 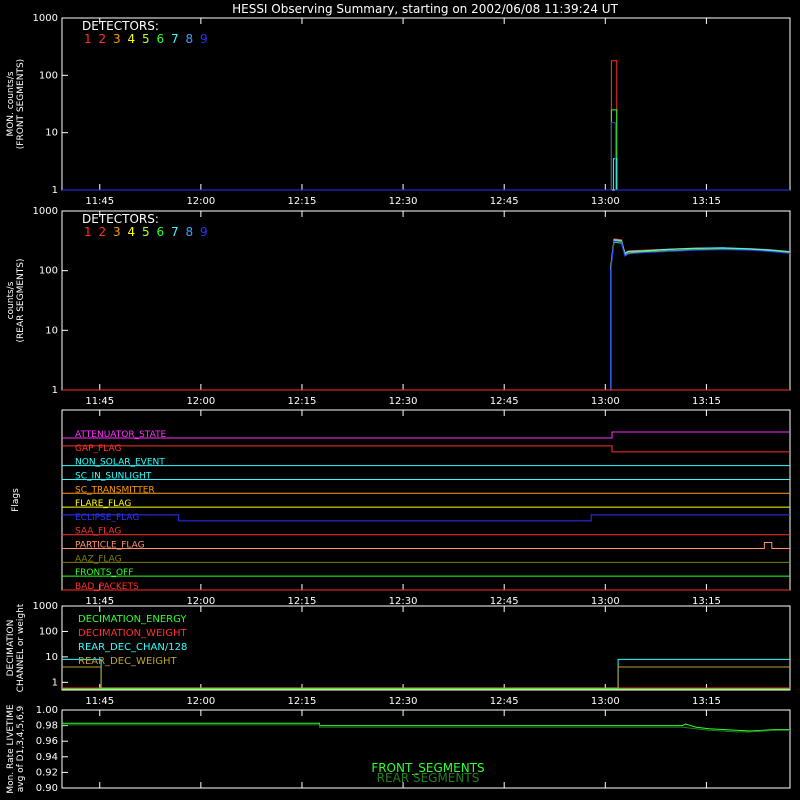 I want to click on front-xtick-label: 13:15, so click(x=706, y=201).